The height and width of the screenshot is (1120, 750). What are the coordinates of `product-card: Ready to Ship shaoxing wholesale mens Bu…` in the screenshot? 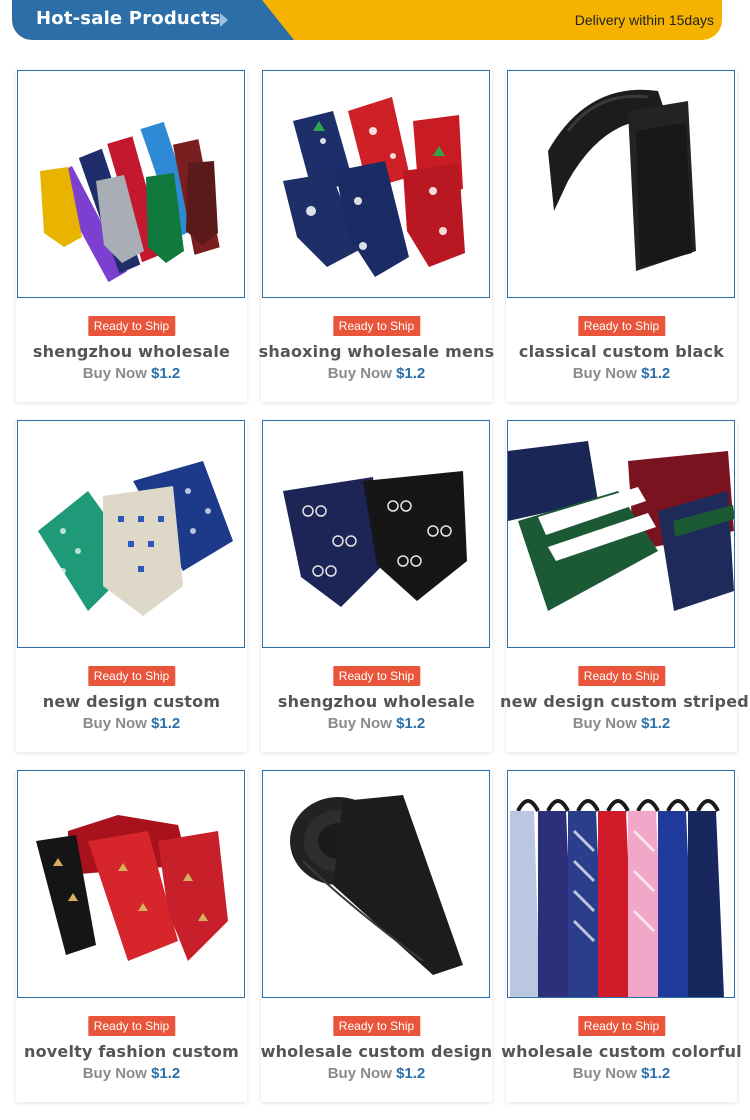 It's located at (376, 236).